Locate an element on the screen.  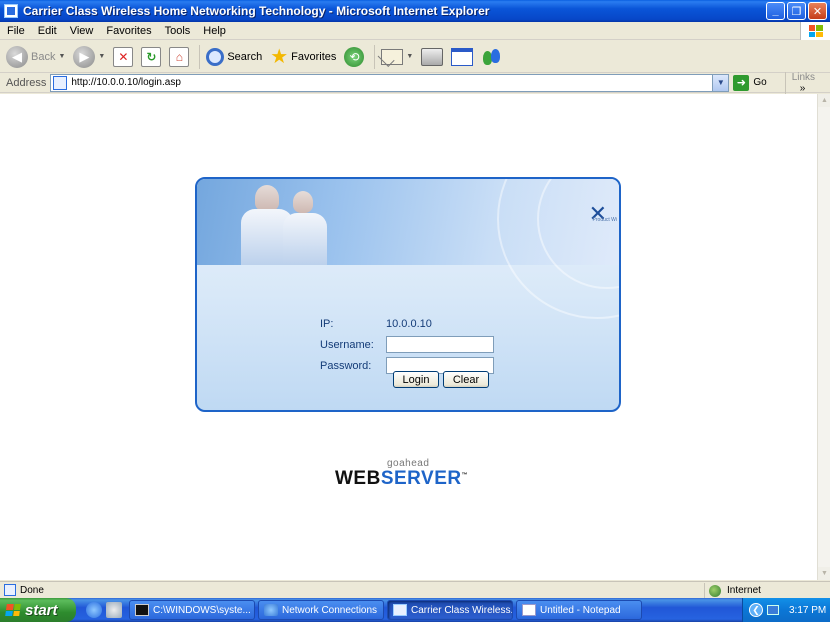
goahead-webserver-logo: goahead WEBSERVER™ is located at coordinates (415, 478).